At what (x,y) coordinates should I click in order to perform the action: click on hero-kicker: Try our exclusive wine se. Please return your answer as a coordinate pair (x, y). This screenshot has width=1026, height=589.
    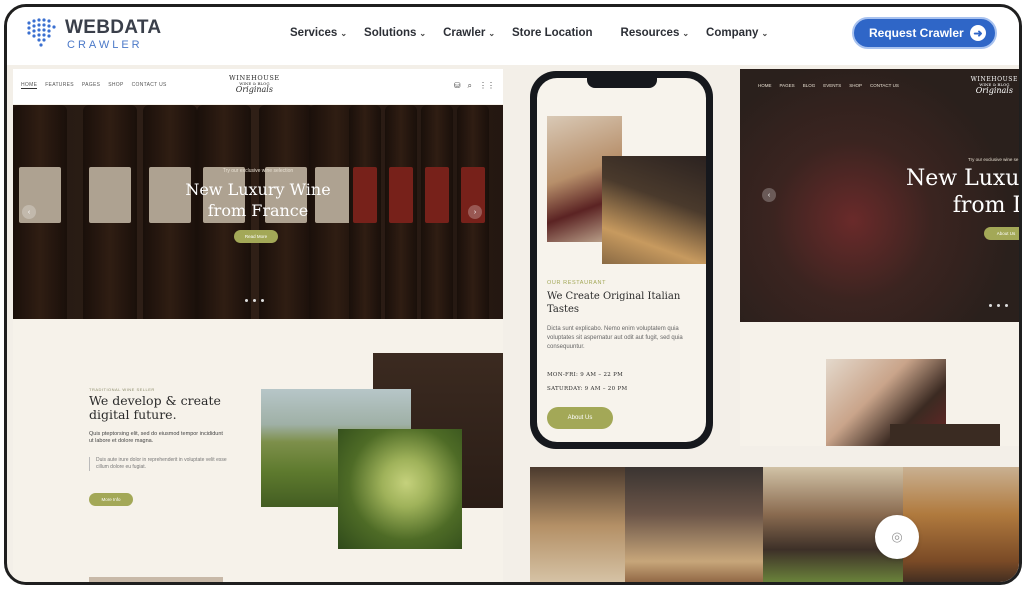
    Looking at the image, I should click on (993, 159).